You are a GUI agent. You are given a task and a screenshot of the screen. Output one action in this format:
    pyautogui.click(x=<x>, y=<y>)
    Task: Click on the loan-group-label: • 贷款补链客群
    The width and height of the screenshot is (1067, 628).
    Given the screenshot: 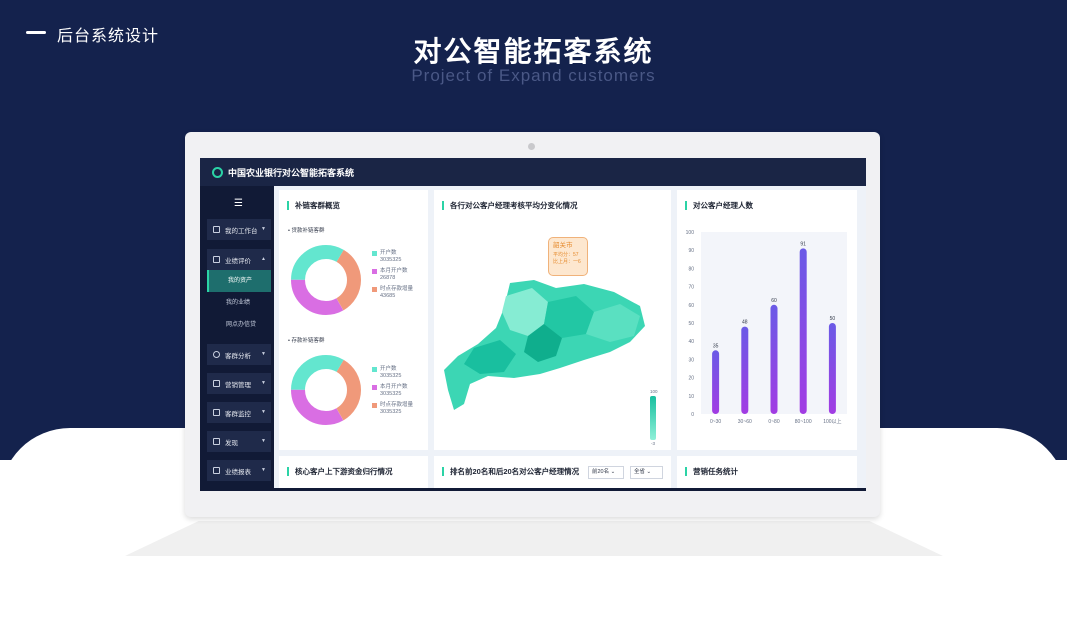 What is the action you would take?
    pyautogui.click(x=306, y=231)
    